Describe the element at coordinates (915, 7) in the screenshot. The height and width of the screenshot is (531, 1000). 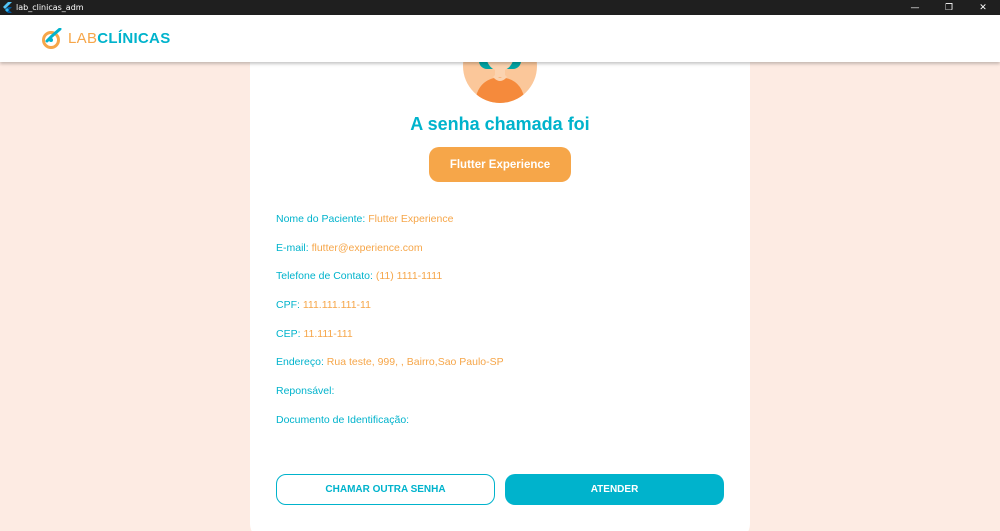
I see `minimize-button: —` at that location.